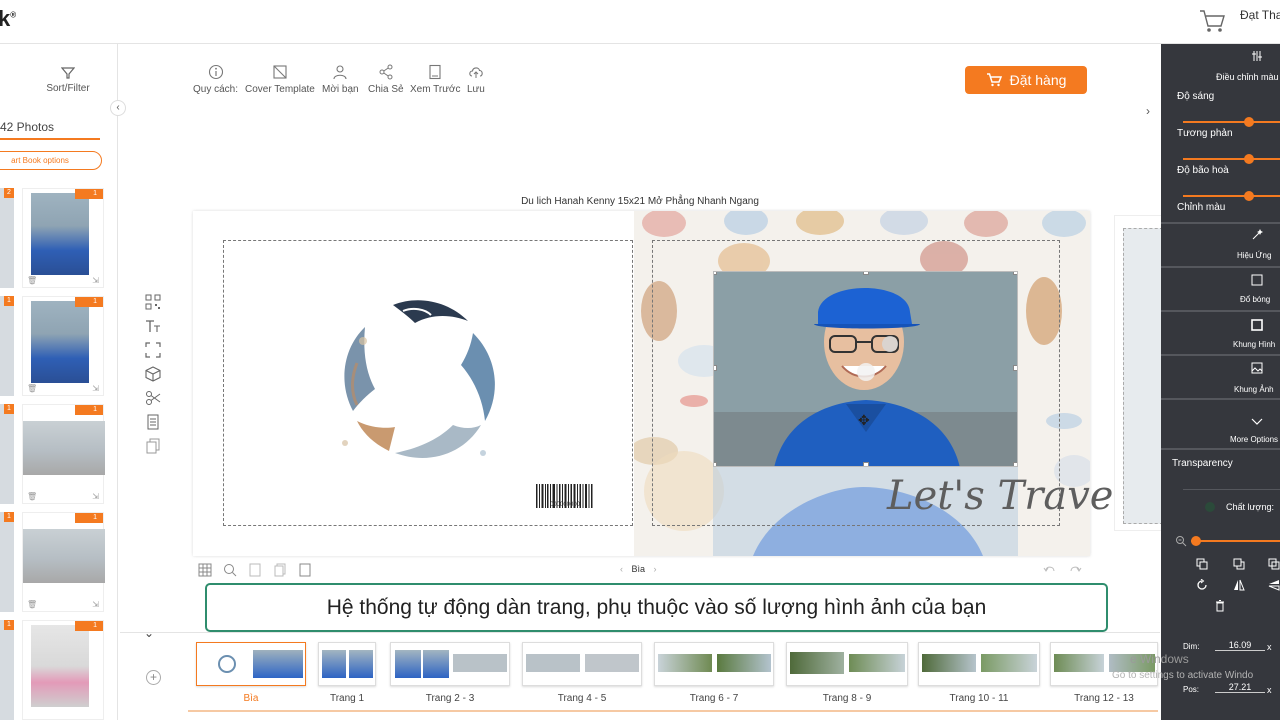  What do you see at coordinates (8, 19) in the screenshot?
I see `logo: k®` at bounding box center [8, 19].